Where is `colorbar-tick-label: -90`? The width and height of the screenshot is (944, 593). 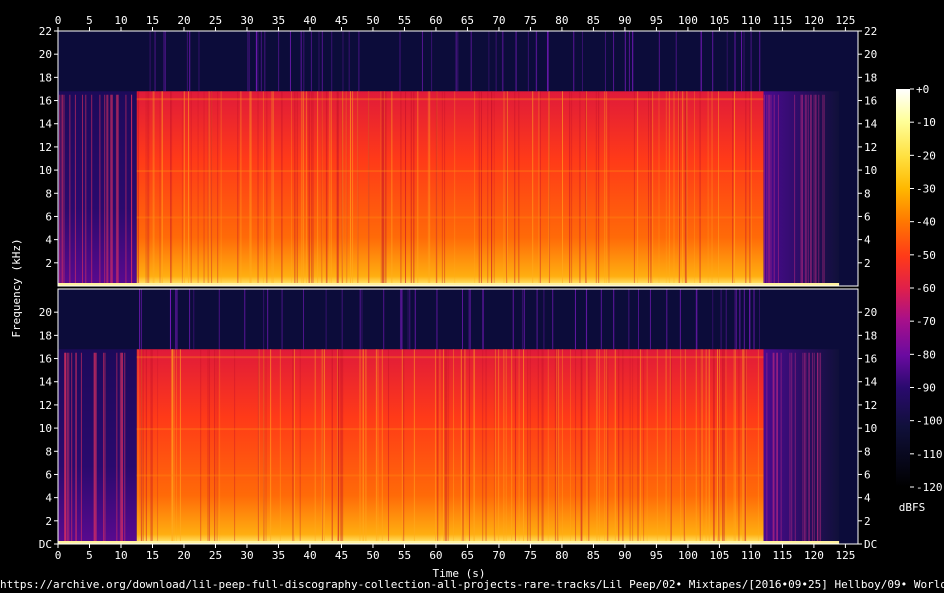 colorbar-tick-label: -90 is located at coordinates (926, 388).